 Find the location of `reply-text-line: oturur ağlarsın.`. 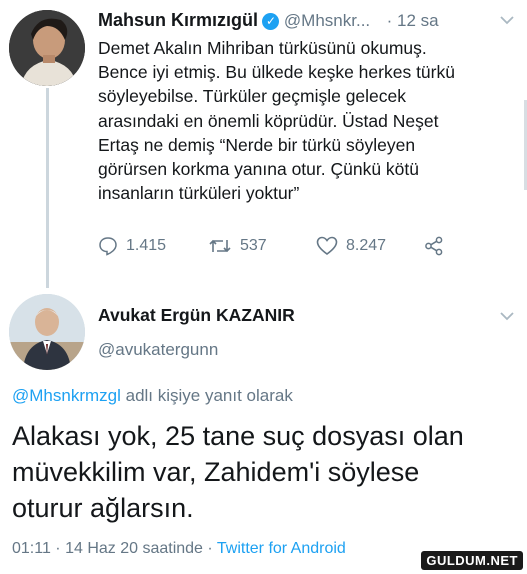

reply-text-line: oturur ağlarsın. is located at coordinates (103, 508).